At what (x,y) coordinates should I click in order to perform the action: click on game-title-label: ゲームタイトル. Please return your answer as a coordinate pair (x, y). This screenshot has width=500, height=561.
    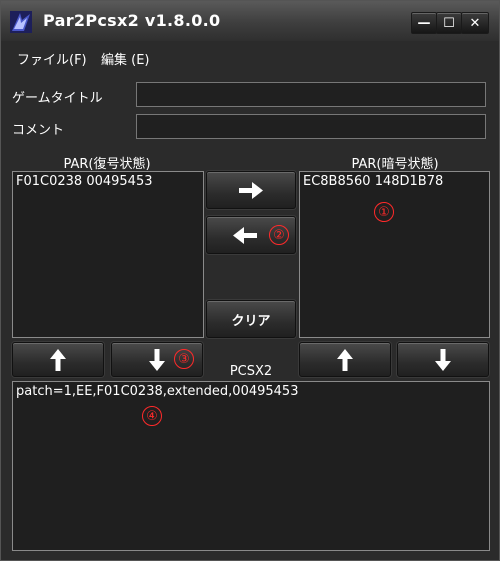
    Looking at the image, I should click on (57, 98).